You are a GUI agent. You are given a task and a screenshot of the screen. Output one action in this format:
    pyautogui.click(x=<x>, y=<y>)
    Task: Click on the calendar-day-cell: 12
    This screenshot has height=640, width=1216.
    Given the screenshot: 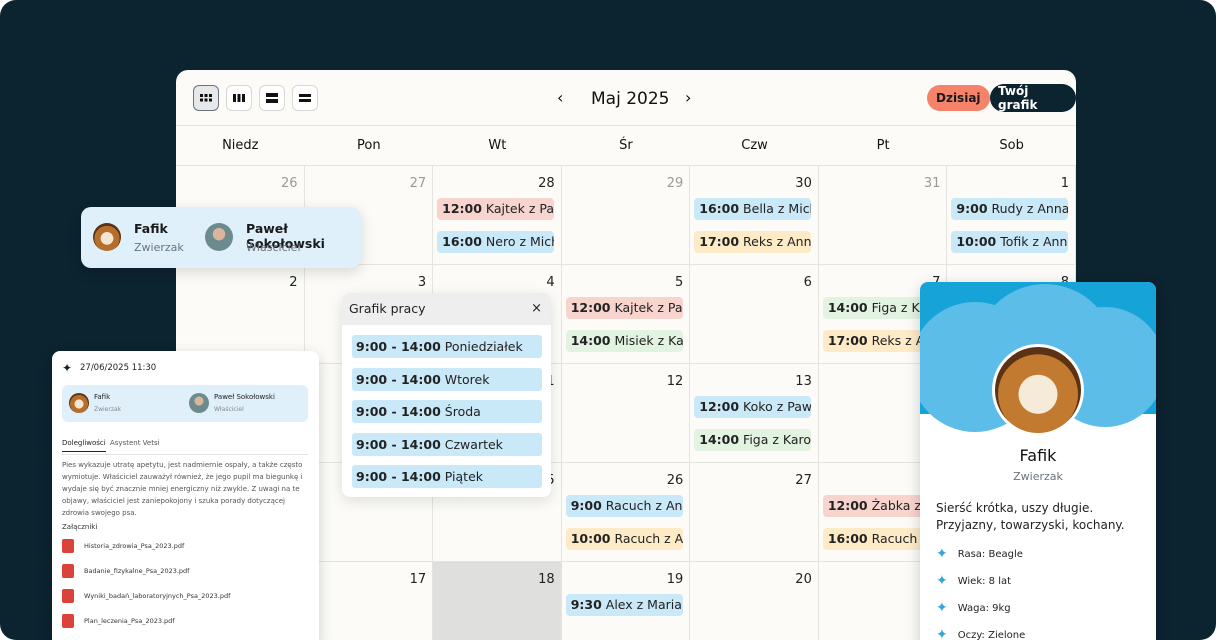 What is the action you would take?
    pyautogui.click(x=626, y=413)
    